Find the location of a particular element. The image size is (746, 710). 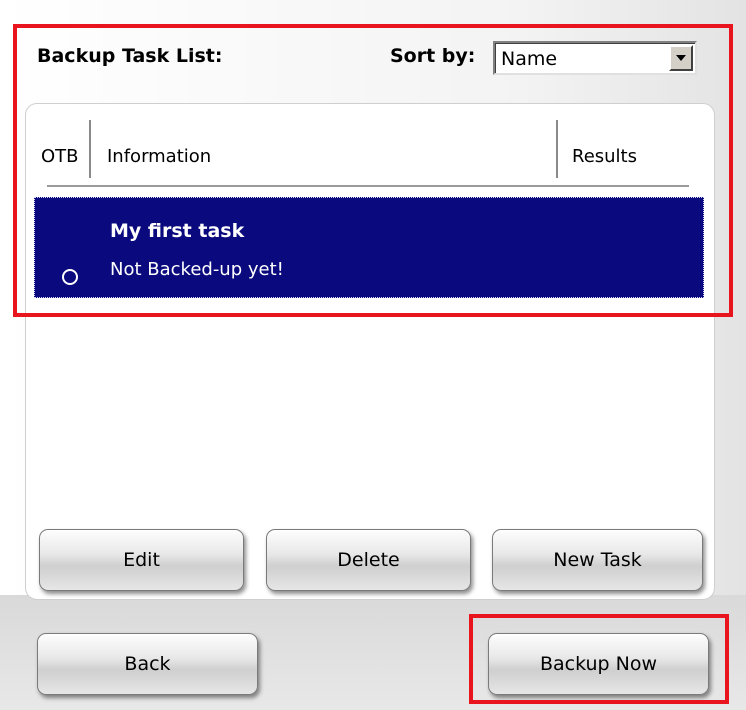

sort-by-value: Name is located at coordinates (529, 59).